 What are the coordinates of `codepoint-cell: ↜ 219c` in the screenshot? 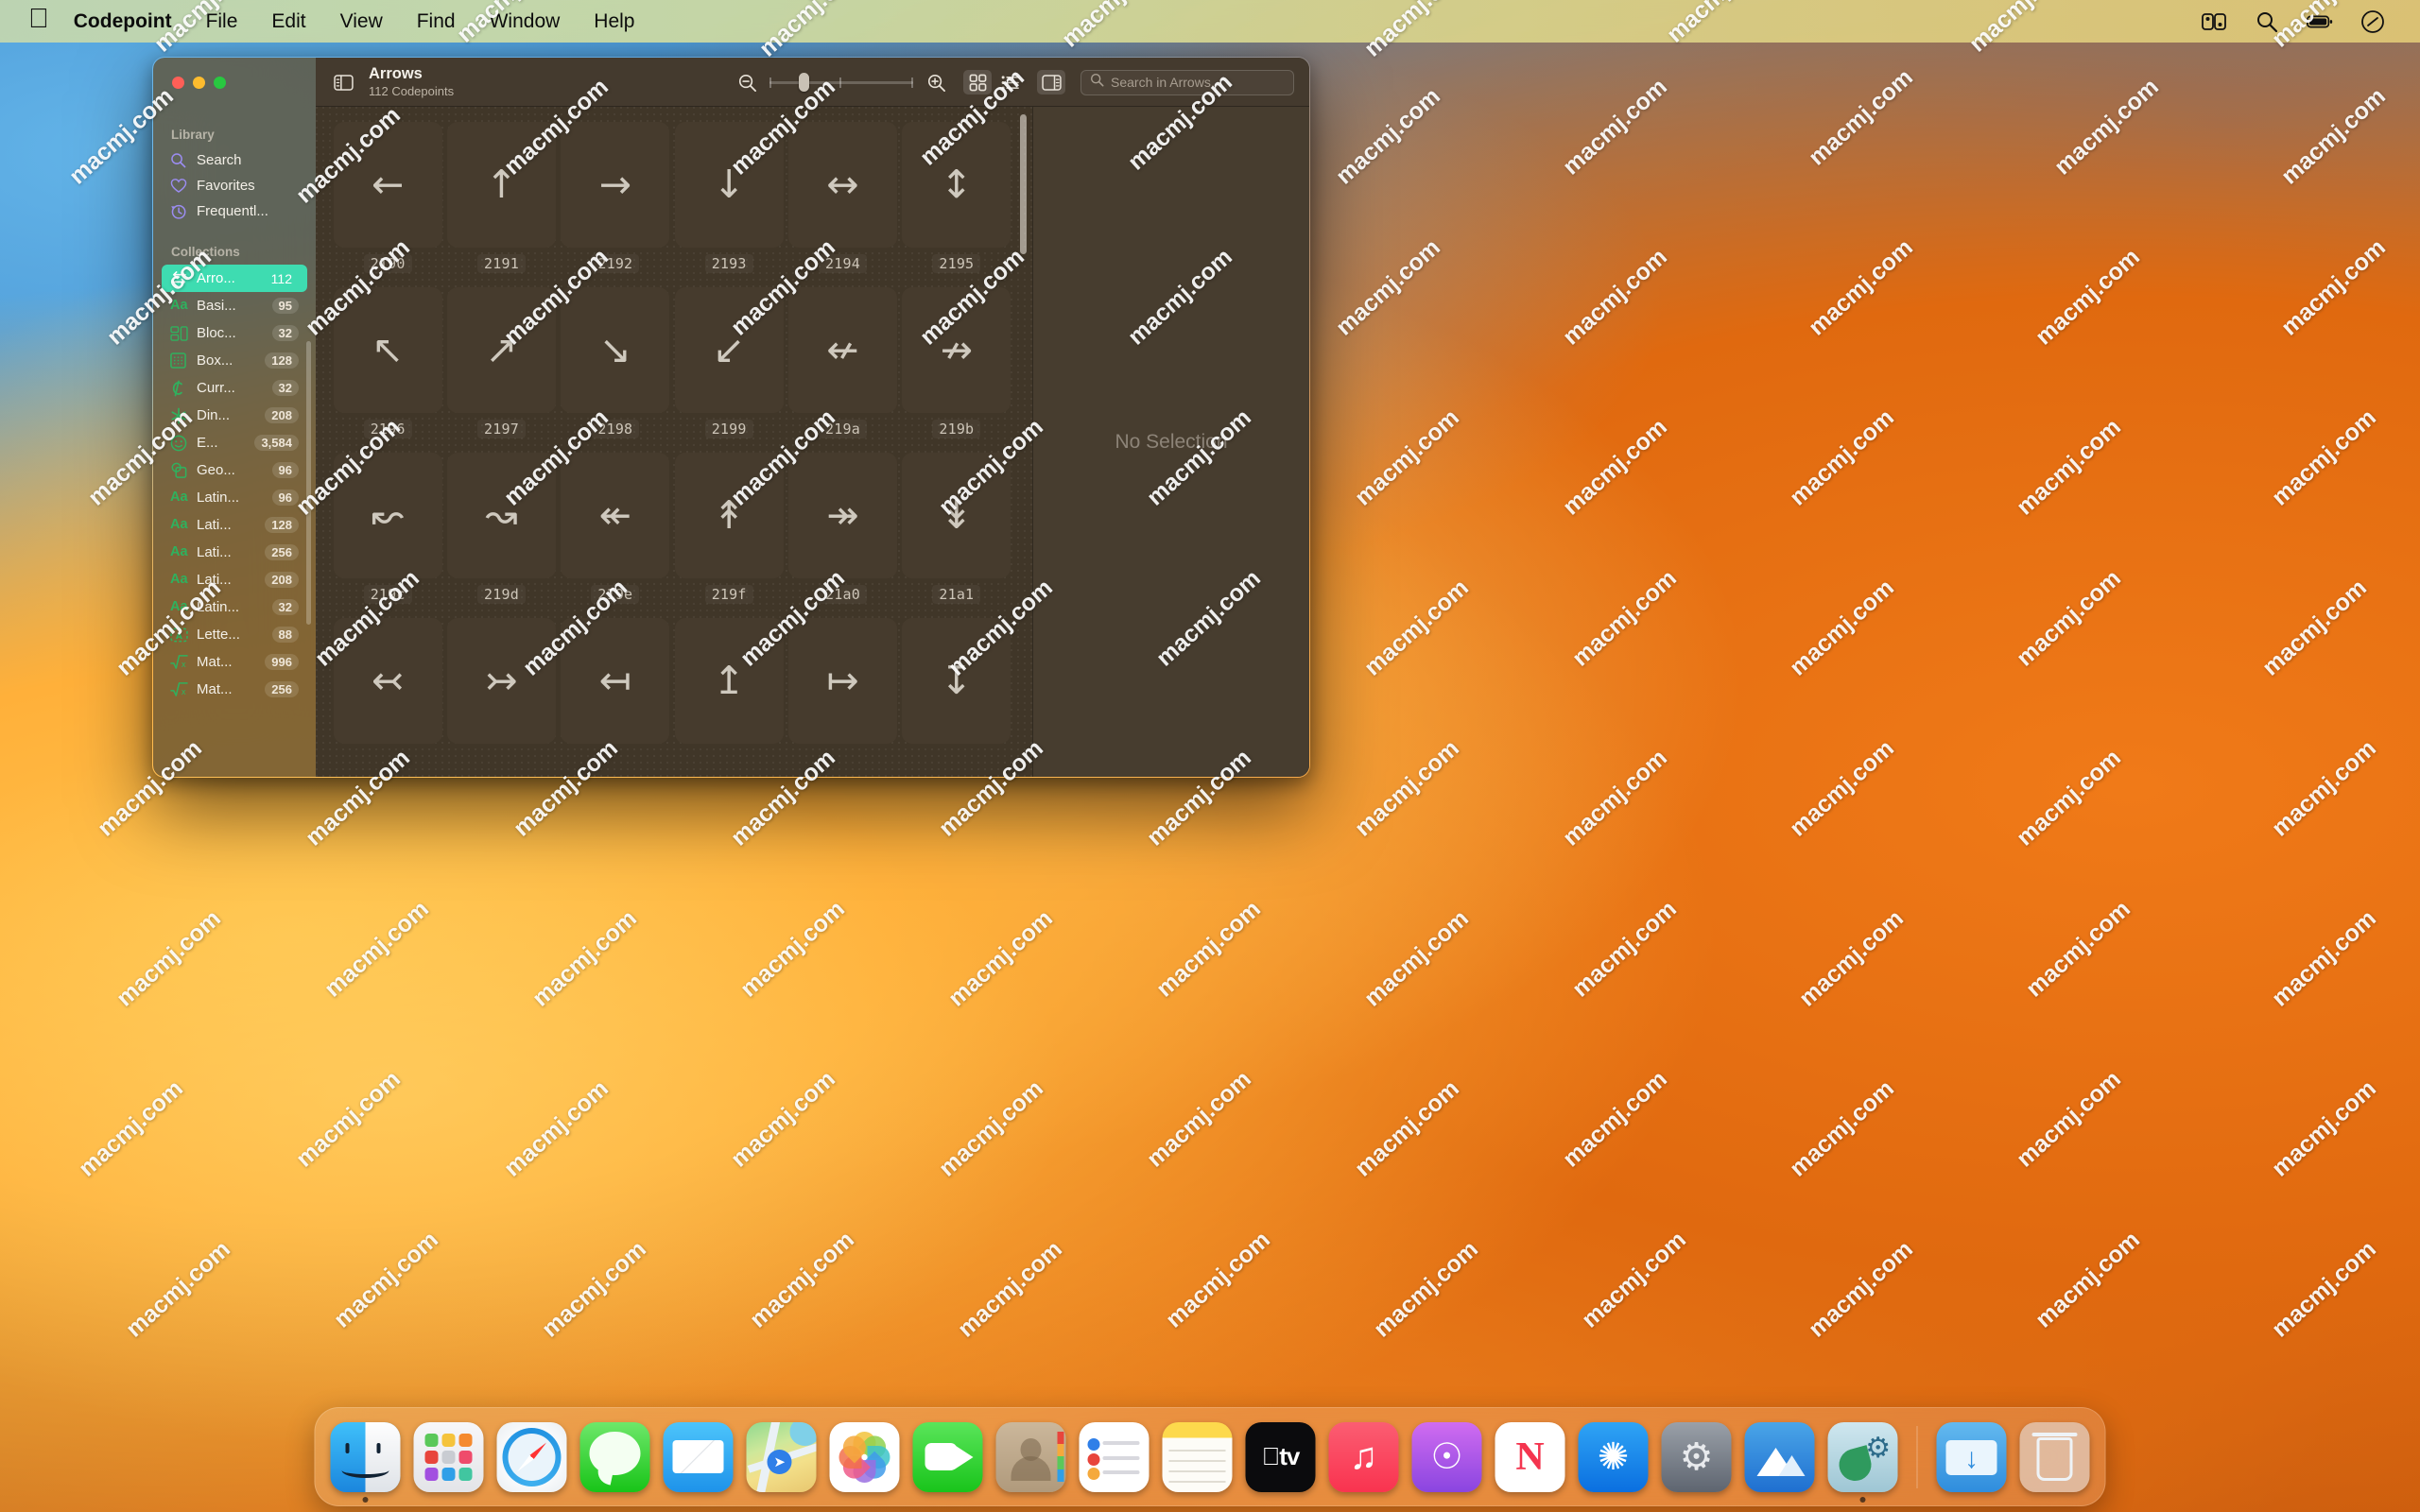 It's located at (387, 532).